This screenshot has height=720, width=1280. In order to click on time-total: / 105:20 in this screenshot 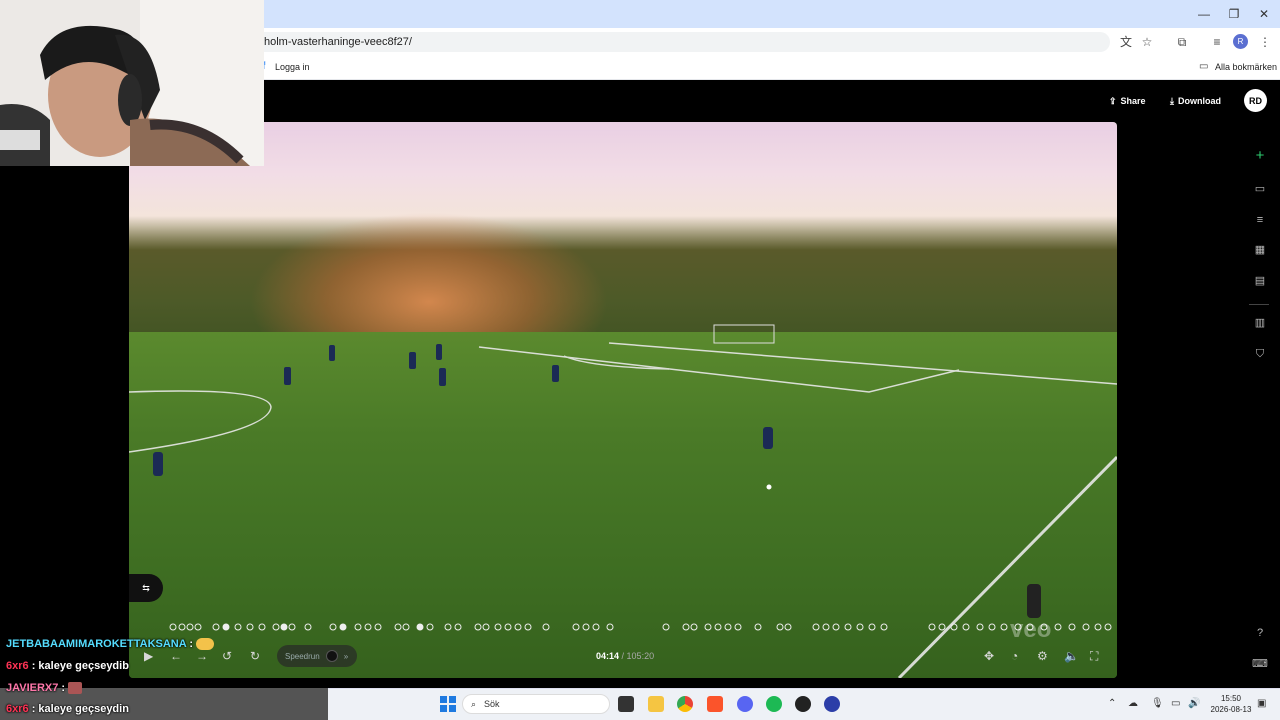, I will do `click(638, 656)`.